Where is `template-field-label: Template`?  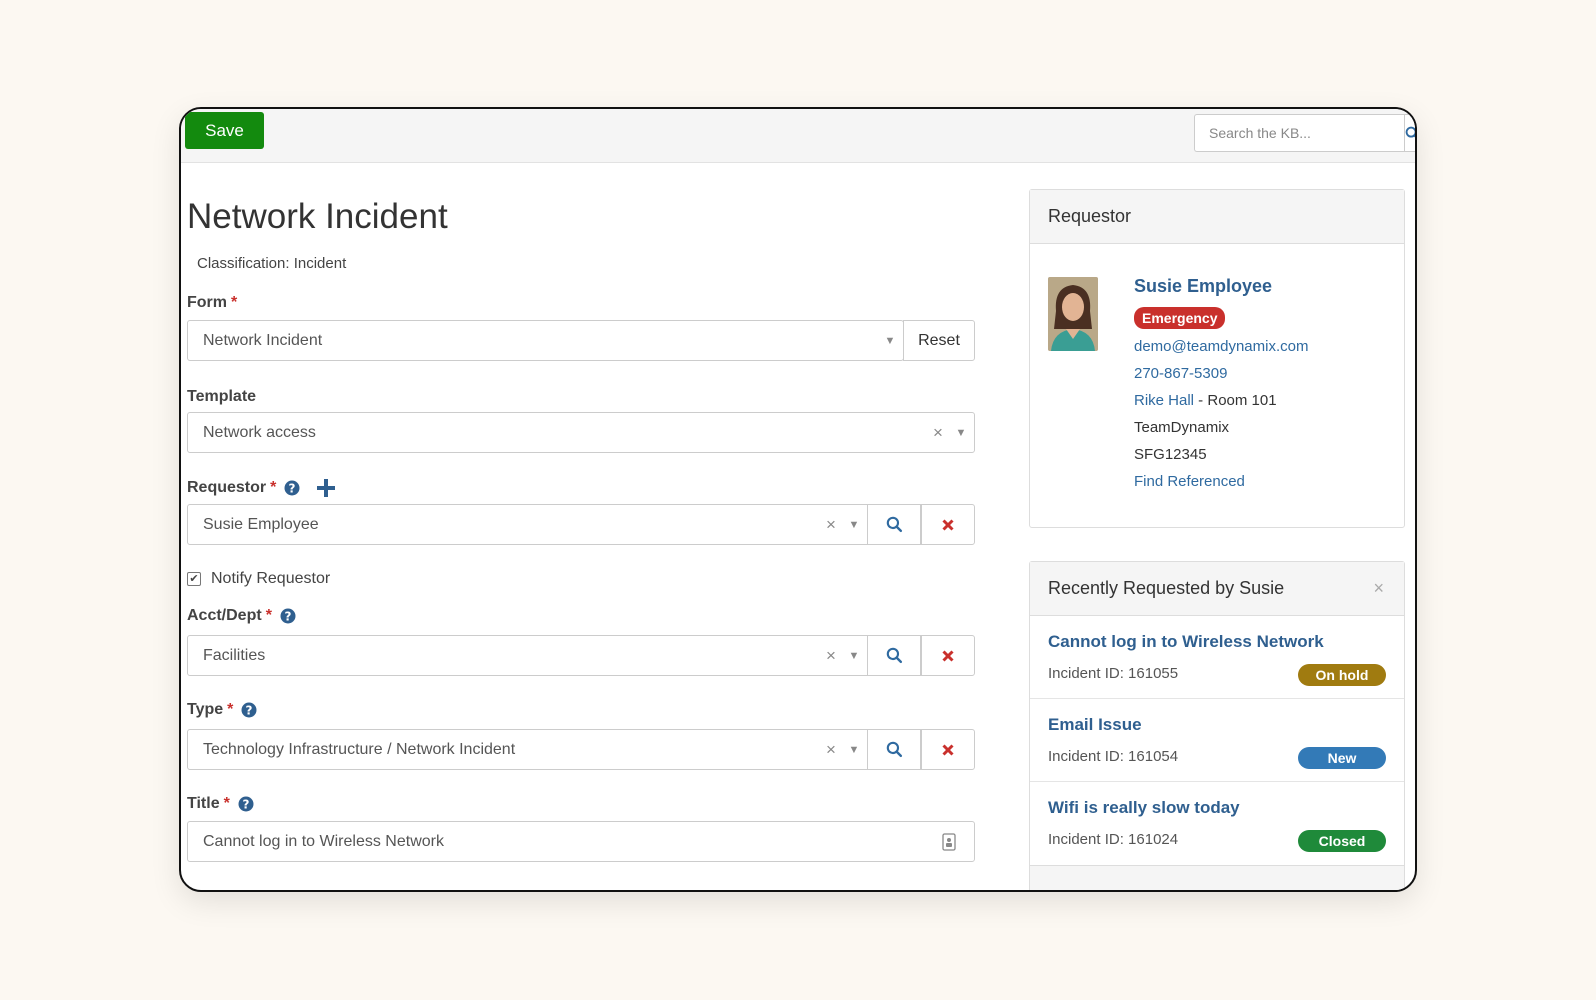
template-field-label: Template is located at coordinates (221, 397).